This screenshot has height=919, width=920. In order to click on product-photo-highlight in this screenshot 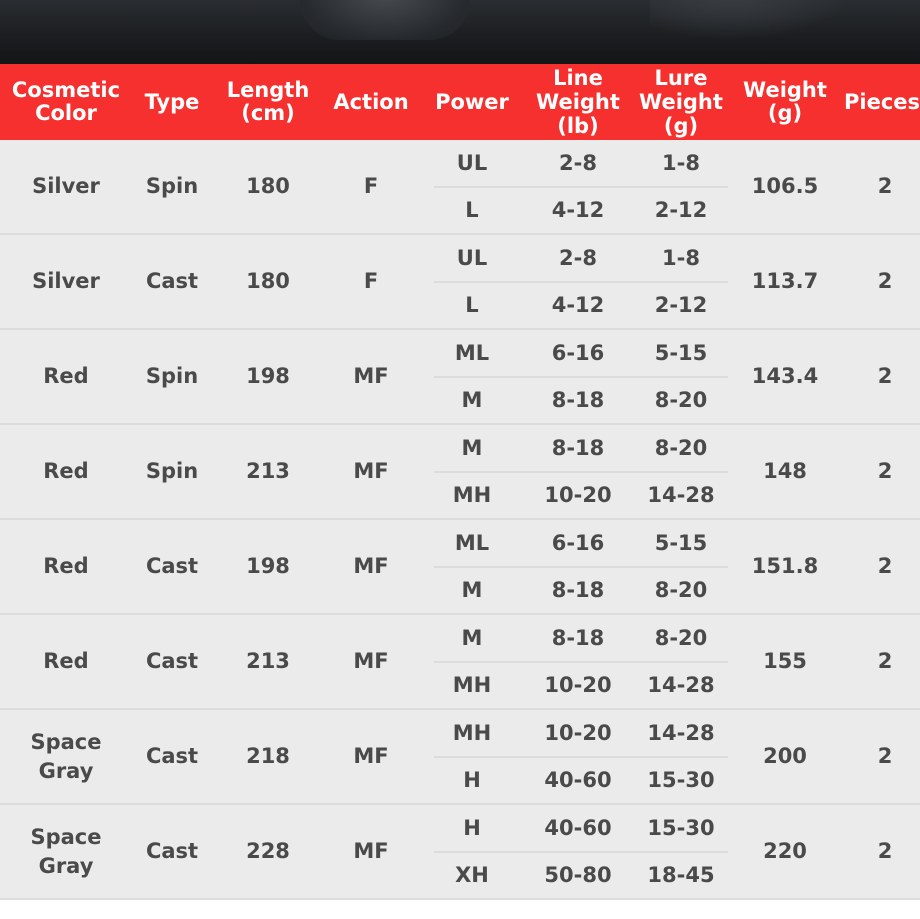, I will do `click(750, 20)`.